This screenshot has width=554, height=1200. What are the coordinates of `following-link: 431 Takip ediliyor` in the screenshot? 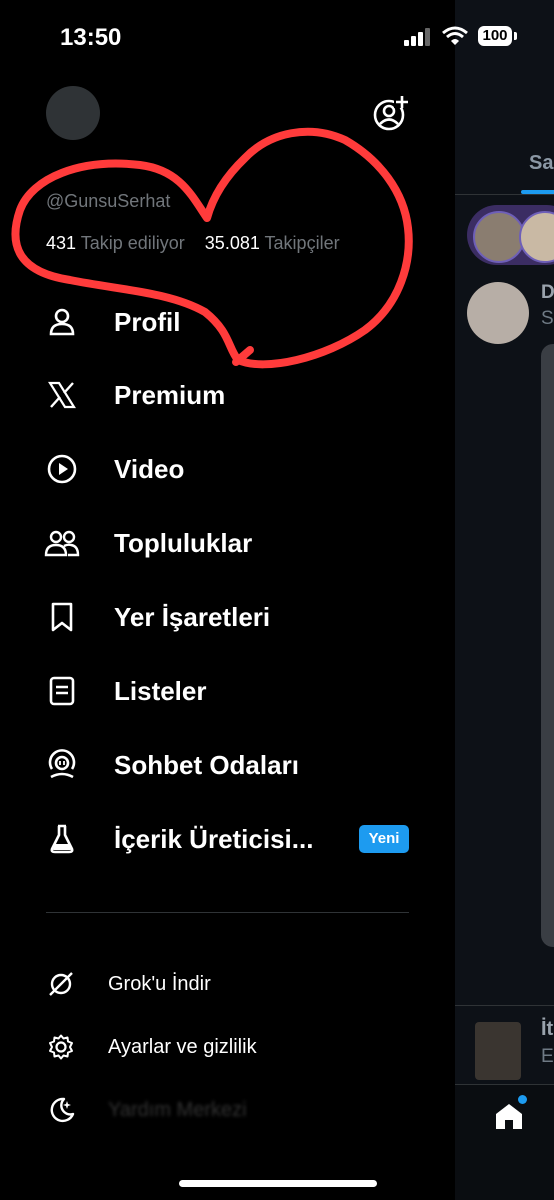 It's located at (115, 243).